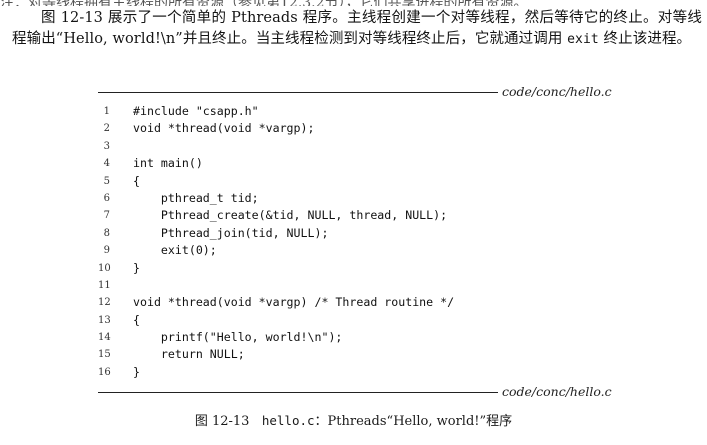 The height and width of the screenshot is (445, 707). What do you see at coordinates (168, 163) in the screenshot?
I see `code-text: int main()` at bounding box center [168, 163].